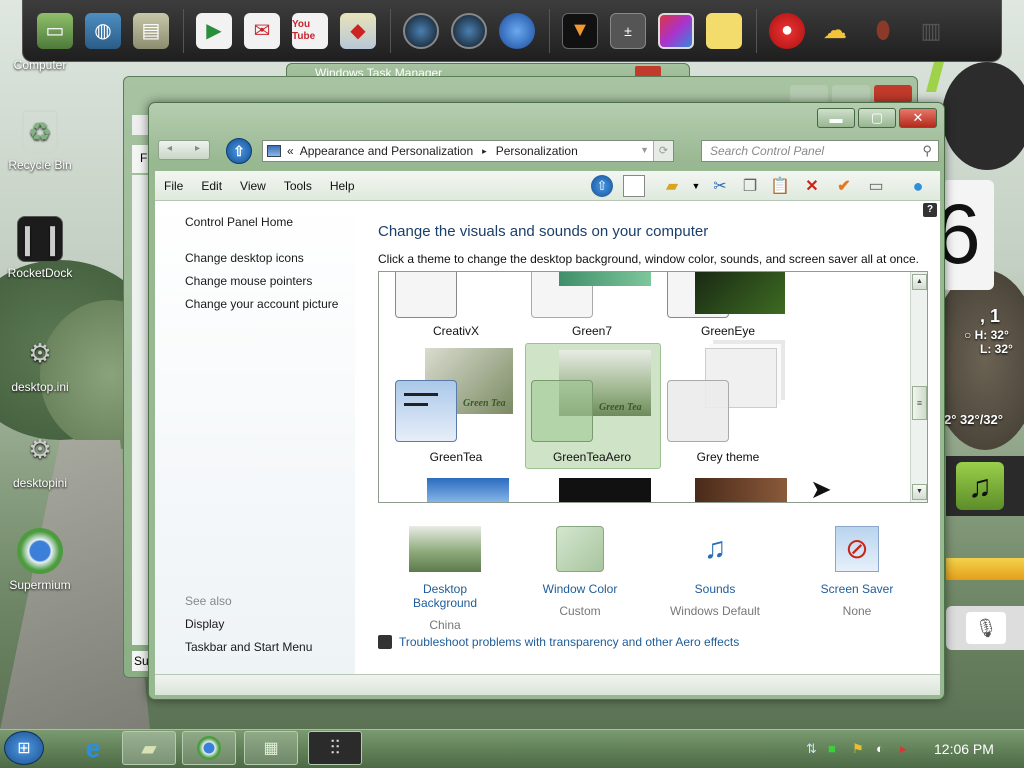 This screenshot has width=1024, height=768. I want to click on change-mouse-pointers-link: Change mouse pointers, so click(248, 281).